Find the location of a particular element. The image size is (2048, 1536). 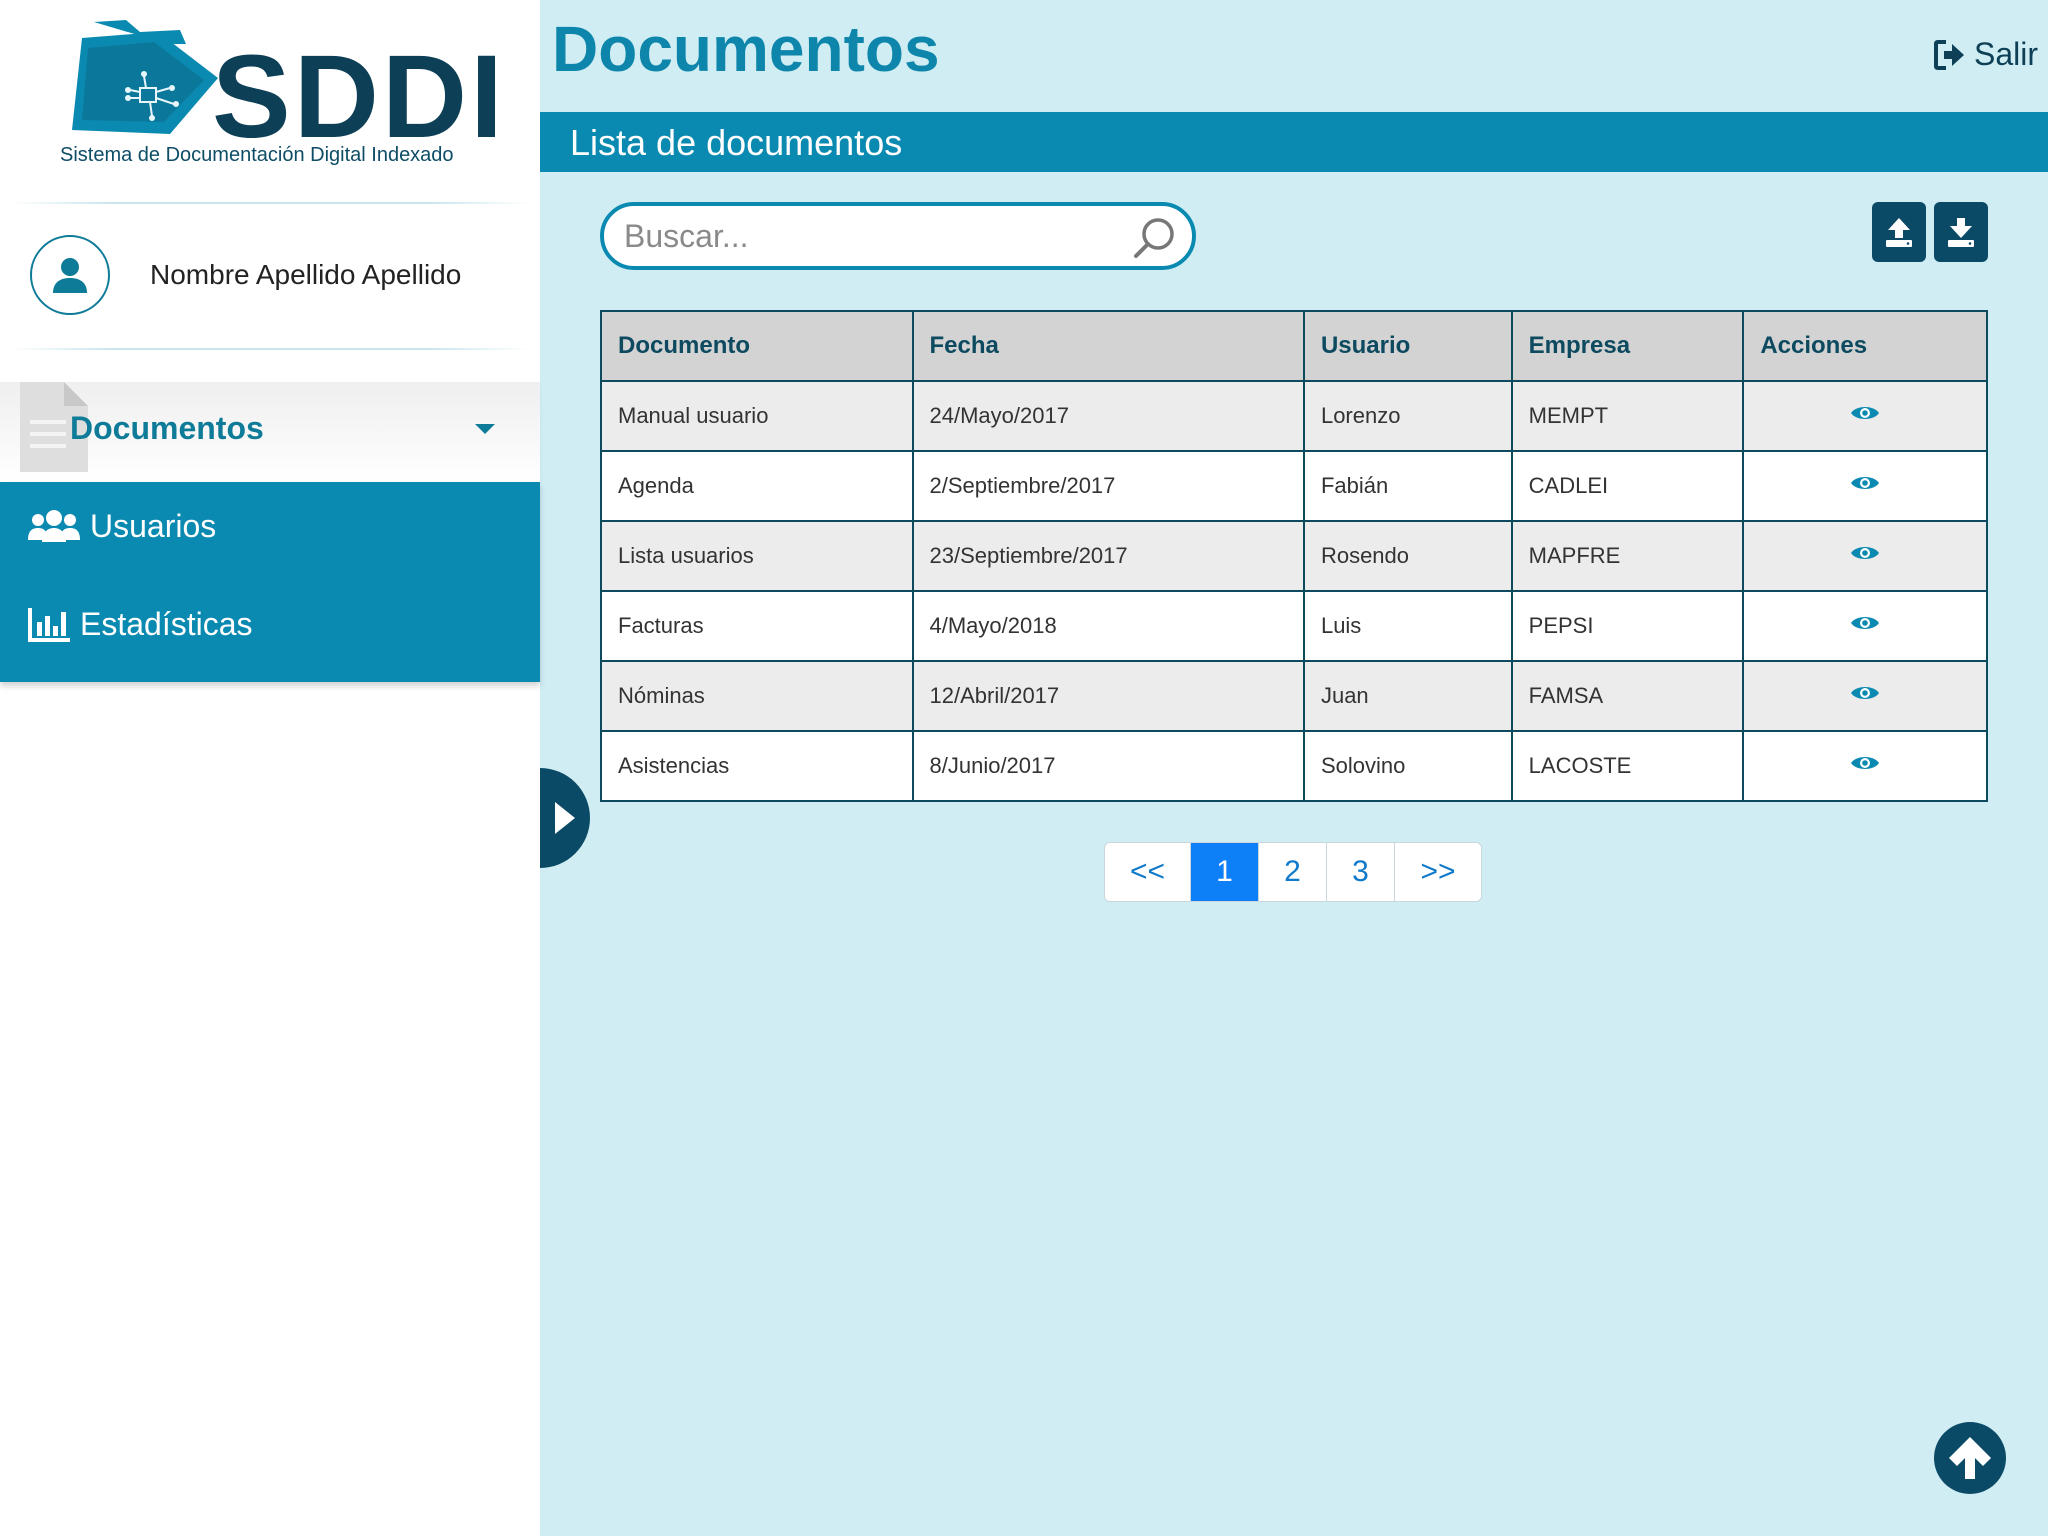

section-title: Lista de documentos is located at coordinates (736, 142).